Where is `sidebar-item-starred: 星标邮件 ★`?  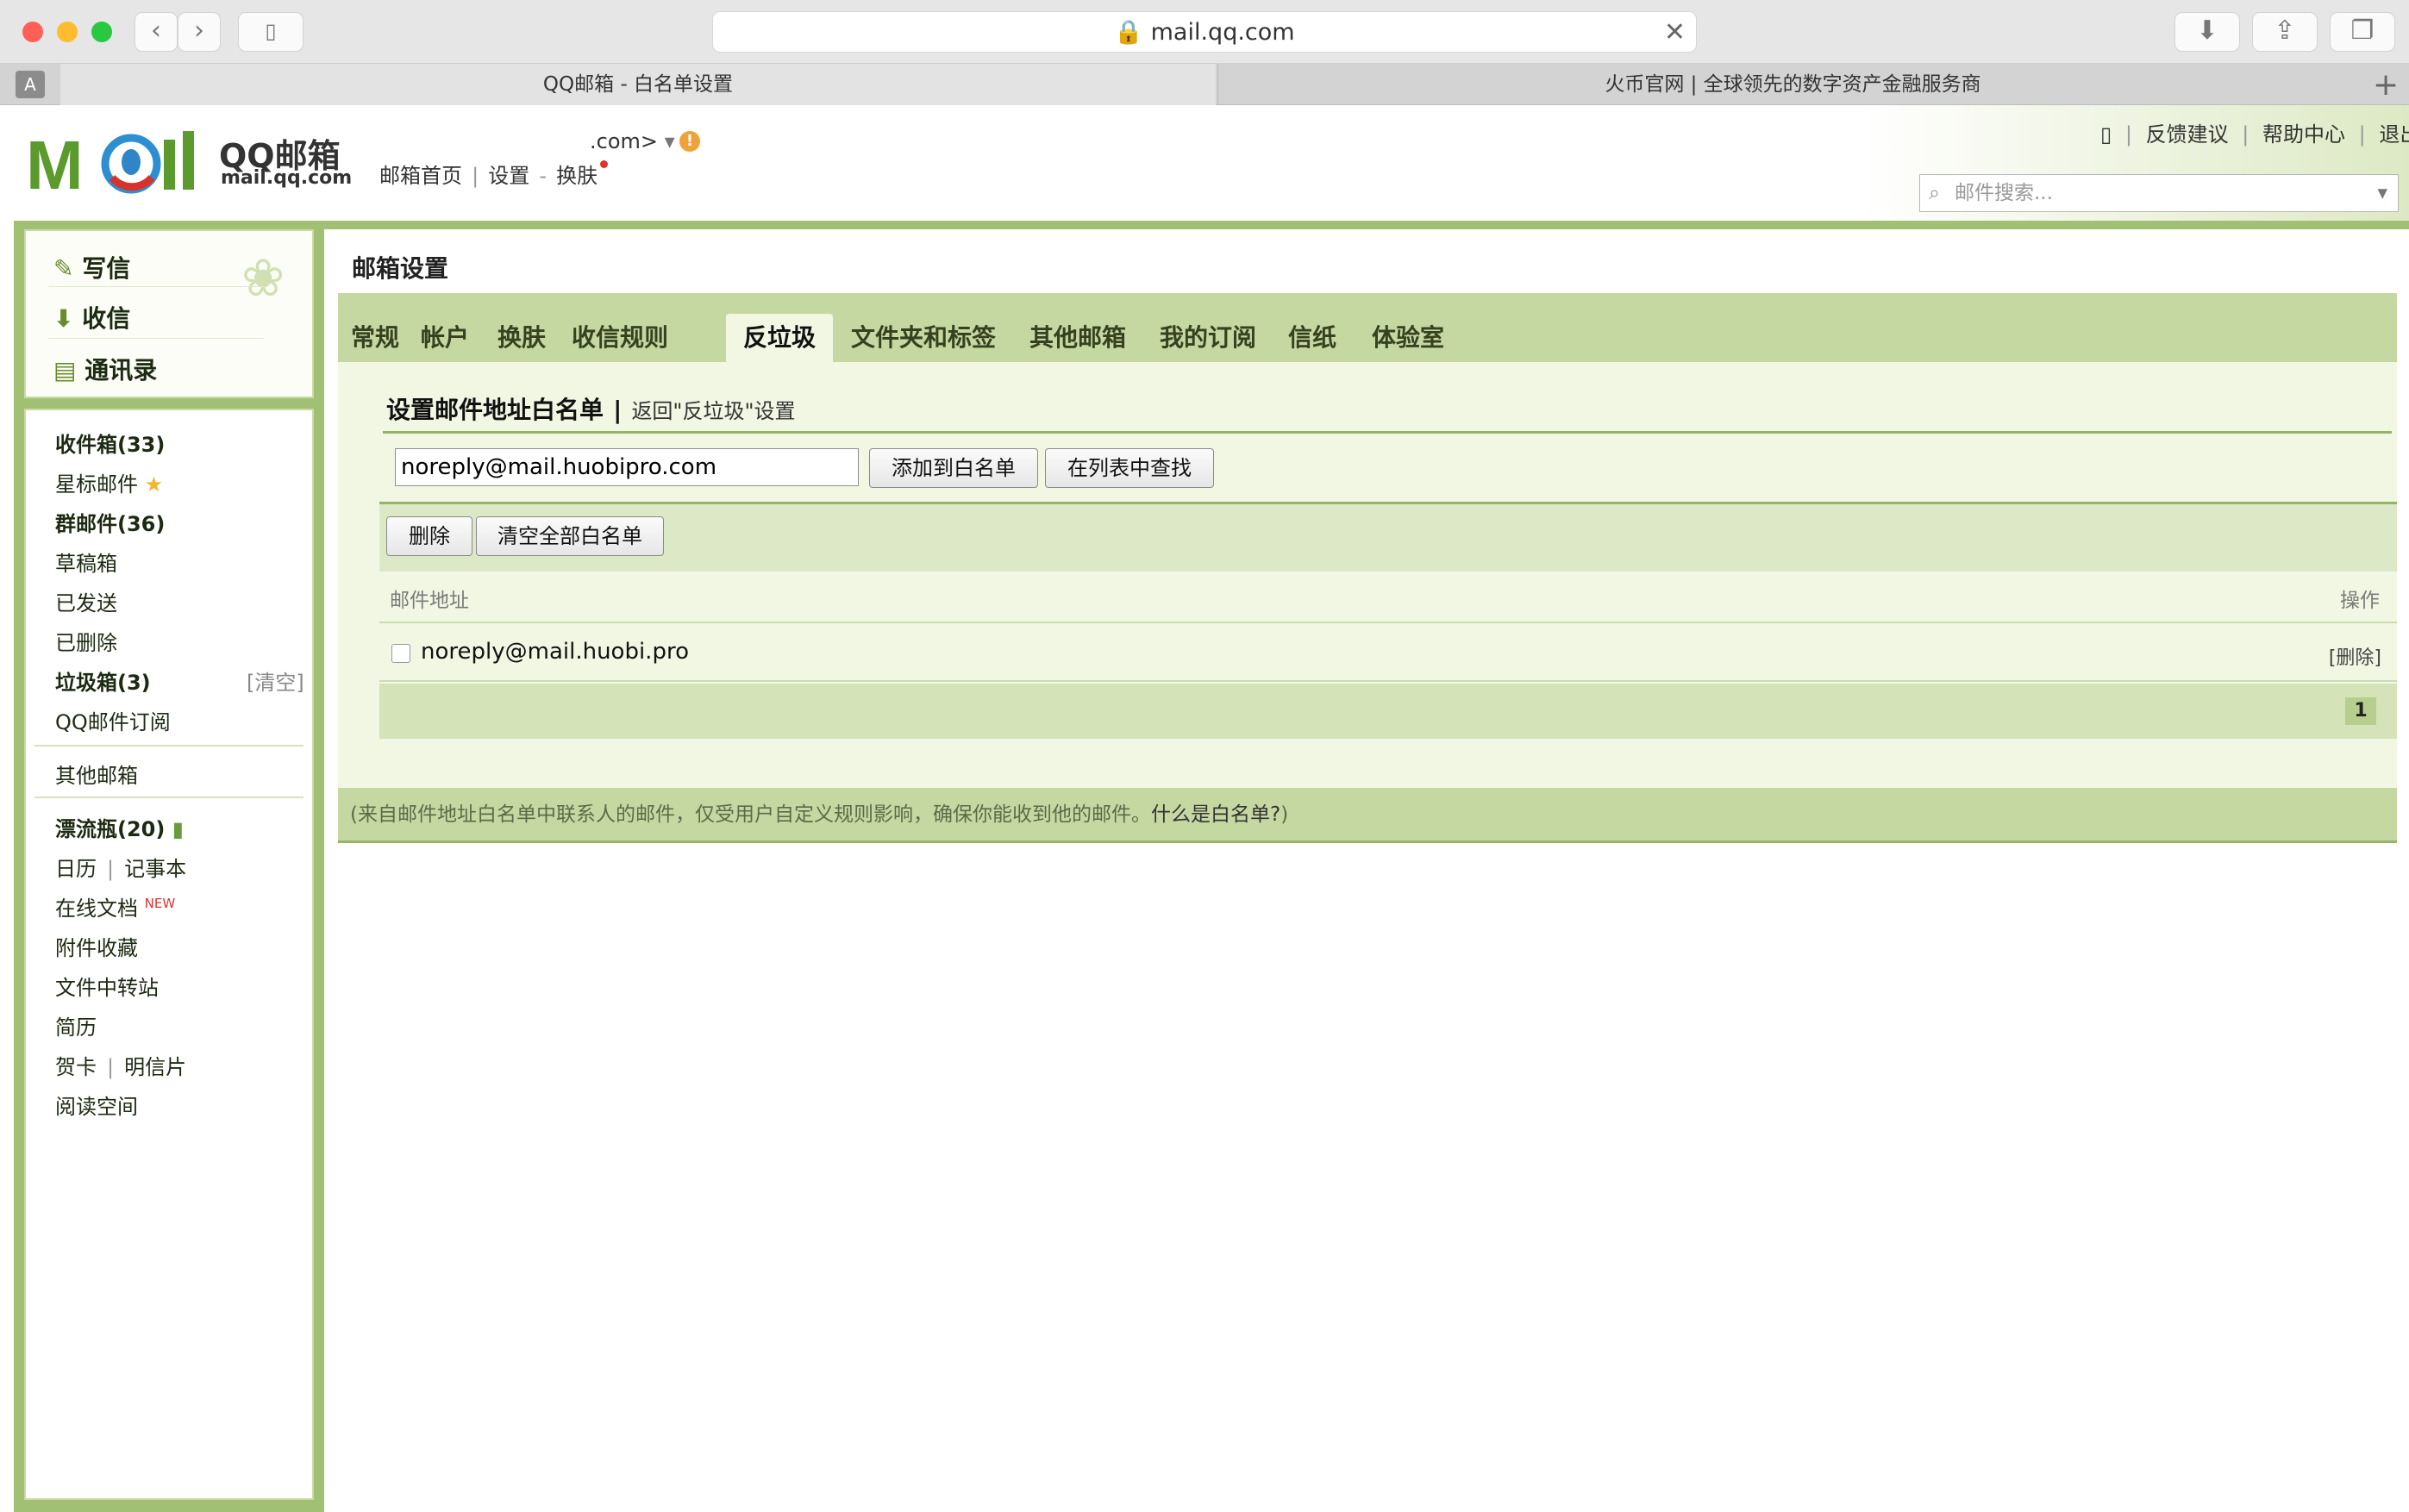 sidebar-item-starred: 星标邮件 ★ is located at coordinates (109, 482).